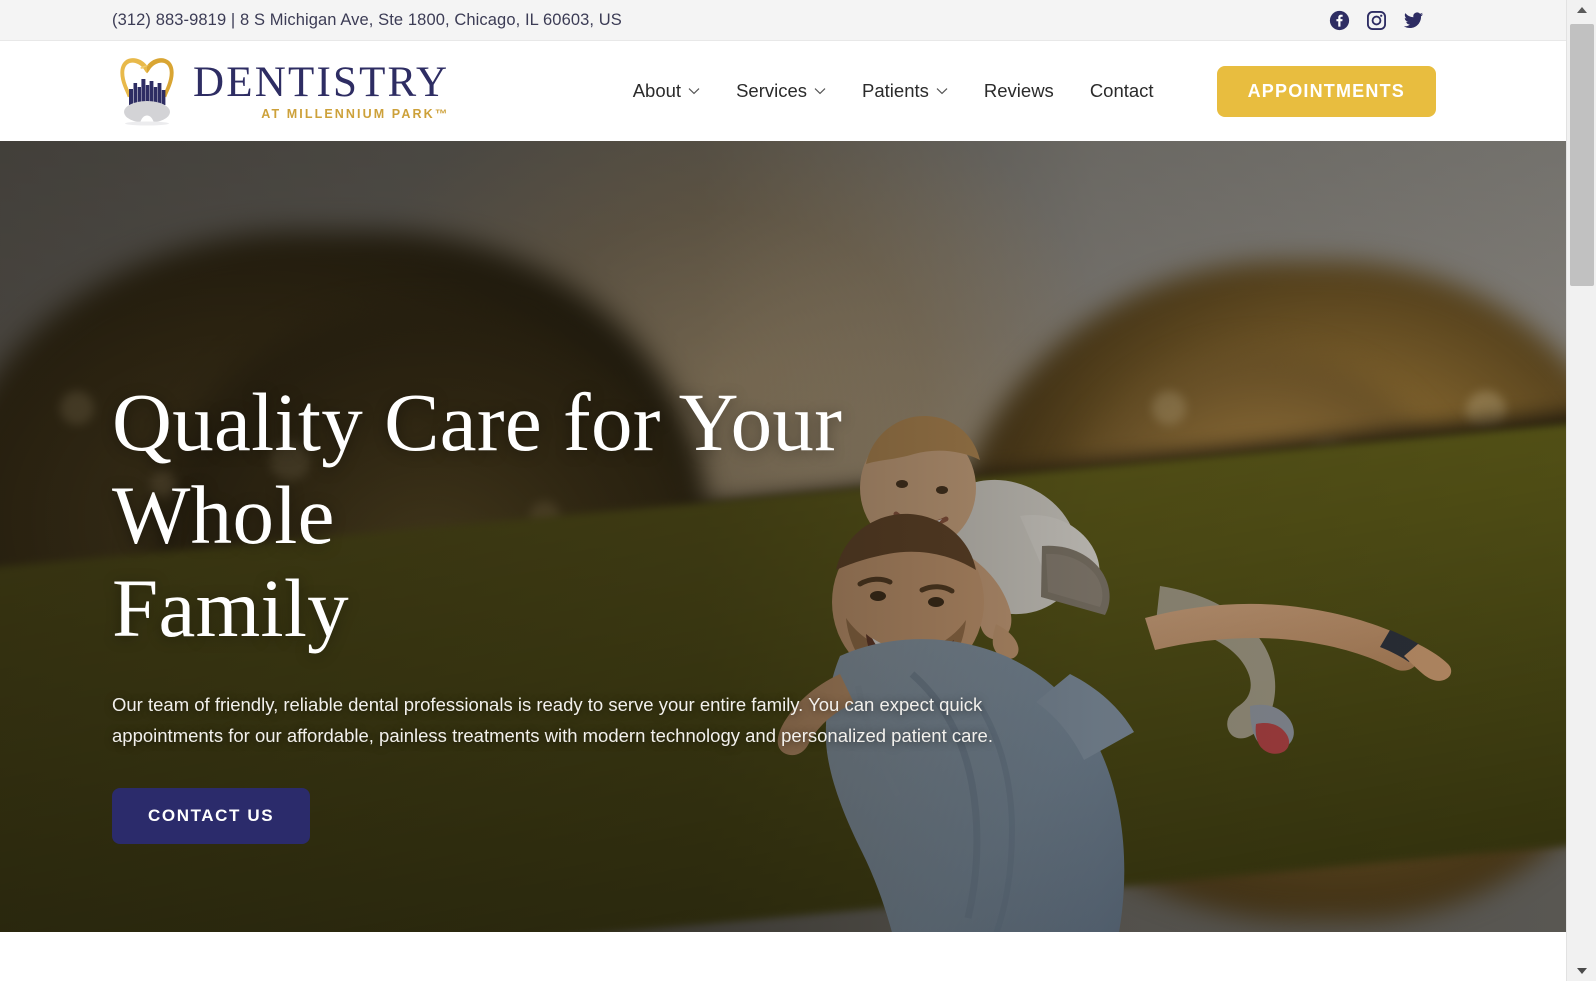 The image size is (1596, 999). I want to click on nav-label: Services, so click(772, 90).